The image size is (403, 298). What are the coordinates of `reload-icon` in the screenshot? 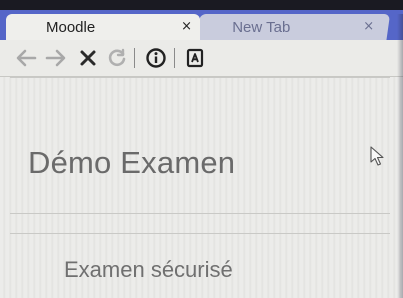 It's located at (117, 58).